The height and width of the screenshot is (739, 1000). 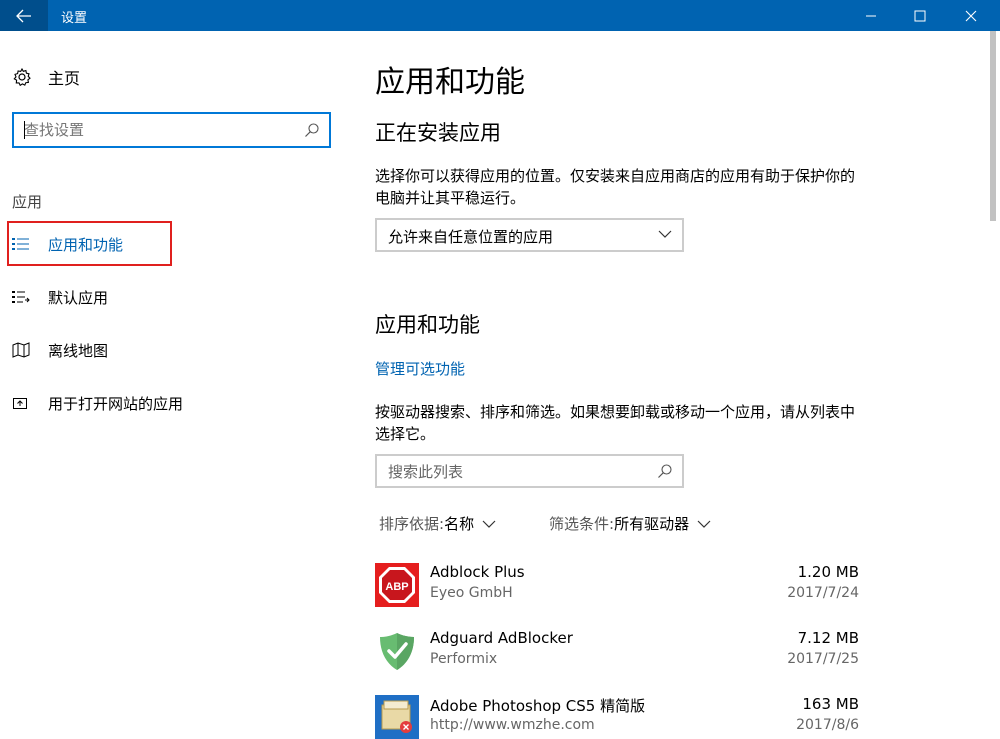 What do you see at coordinates (78, 297) in the screenshot?
I see `sidebar-item-label: 默认应用` at bounding box center [78, 297].